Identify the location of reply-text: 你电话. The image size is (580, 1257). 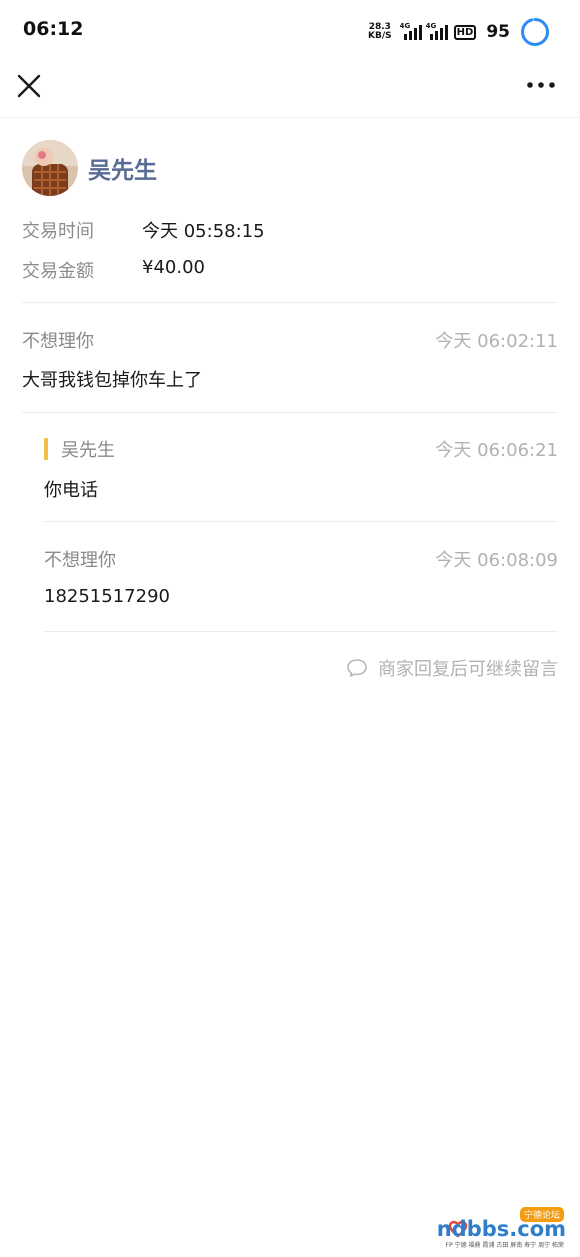
(71, 490).